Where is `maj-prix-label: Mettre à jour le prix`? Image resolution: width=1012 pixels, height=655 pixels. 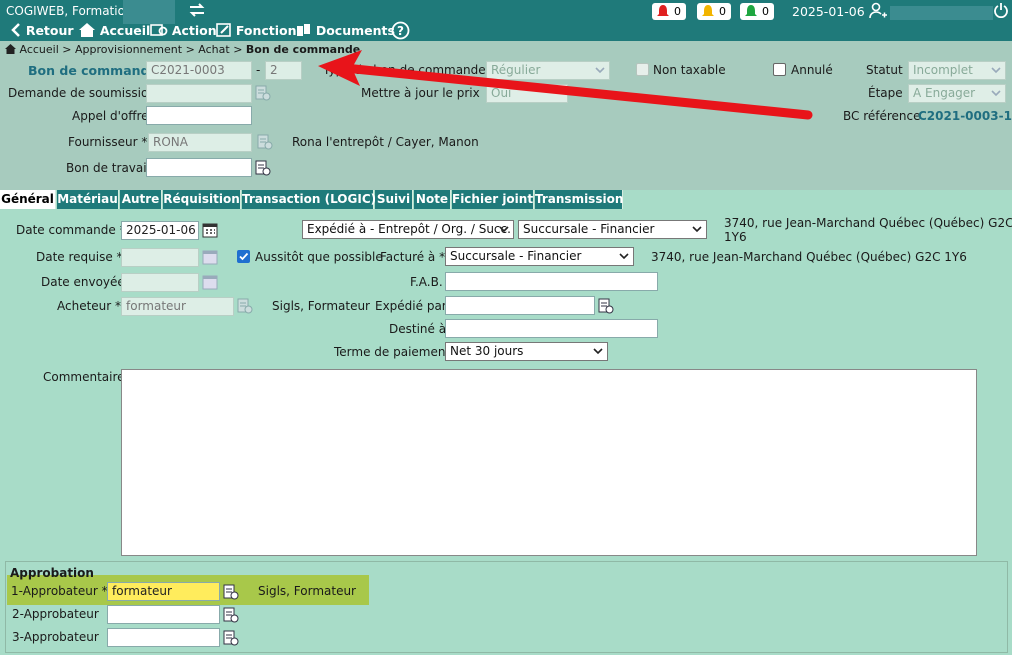
maj-prix-label: Mettre à jour le prix is located at coordinates (420, 93).